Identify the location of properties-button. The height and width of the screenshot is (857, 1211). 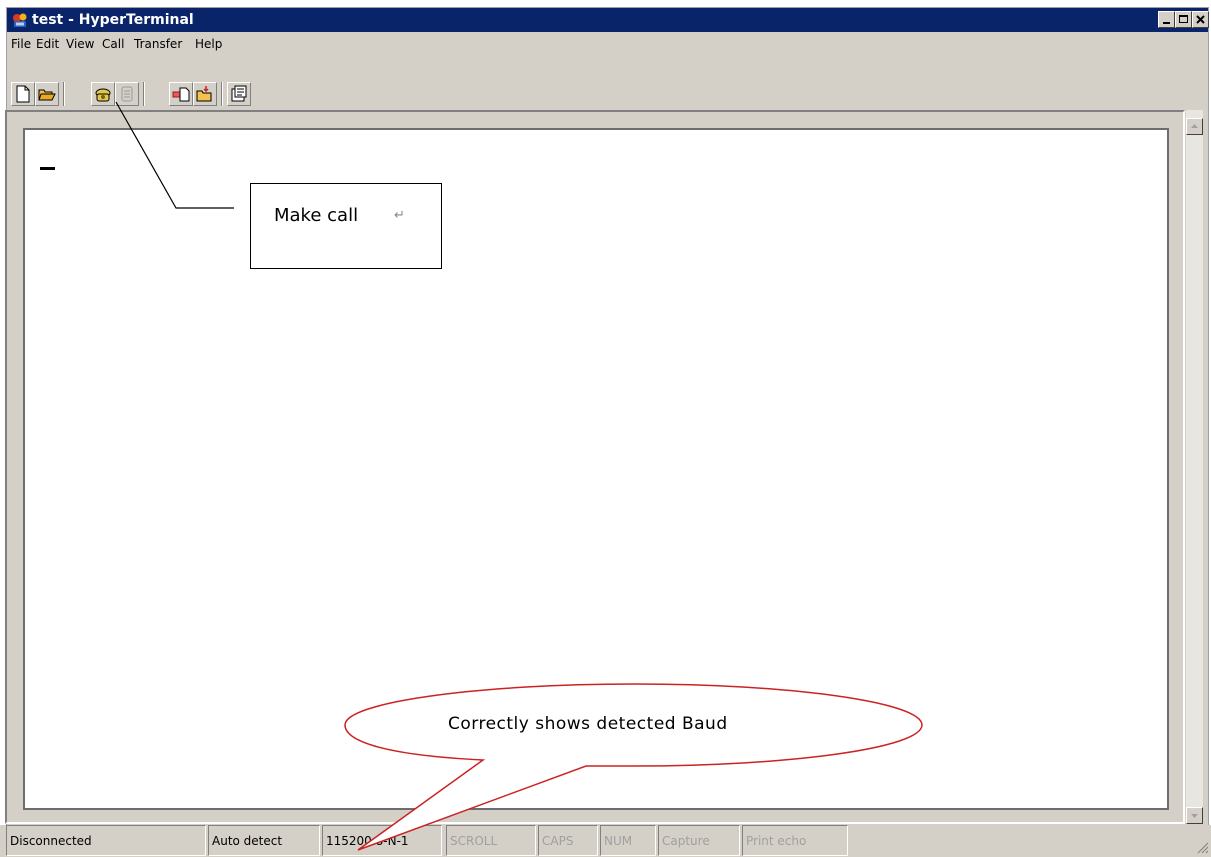
(239, 94).